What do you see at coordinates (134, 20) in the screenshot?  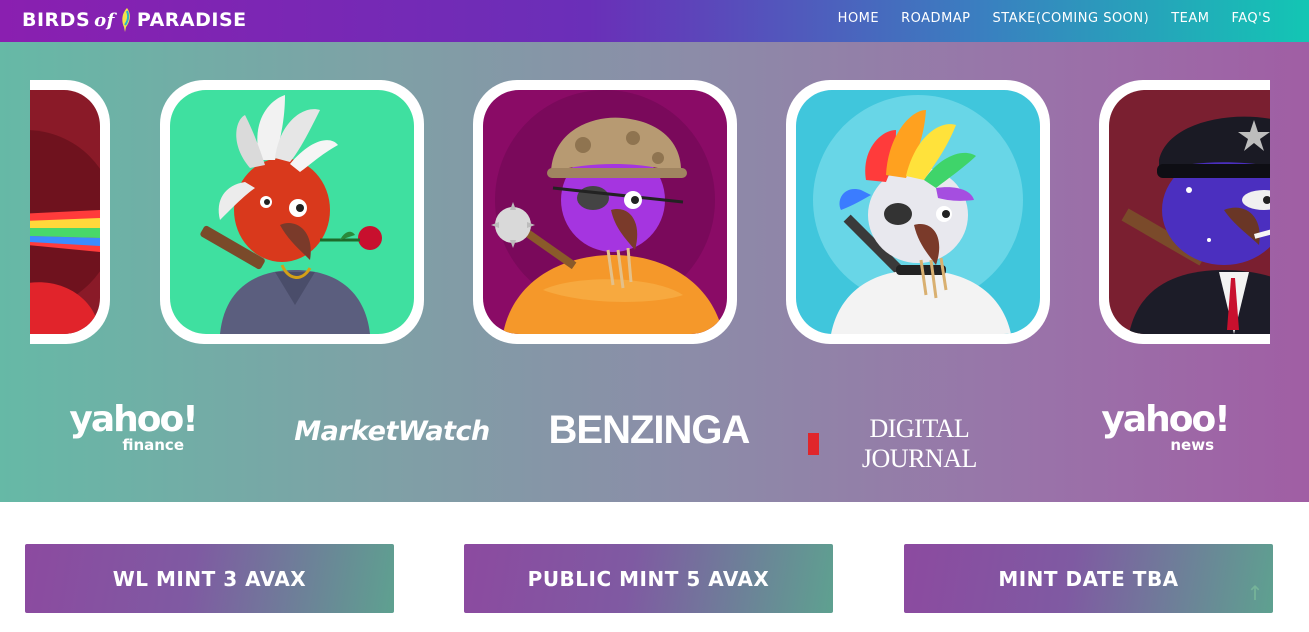 I see `brand-logo: BIRDS of PARADISE` at bounding box center [134, 20].